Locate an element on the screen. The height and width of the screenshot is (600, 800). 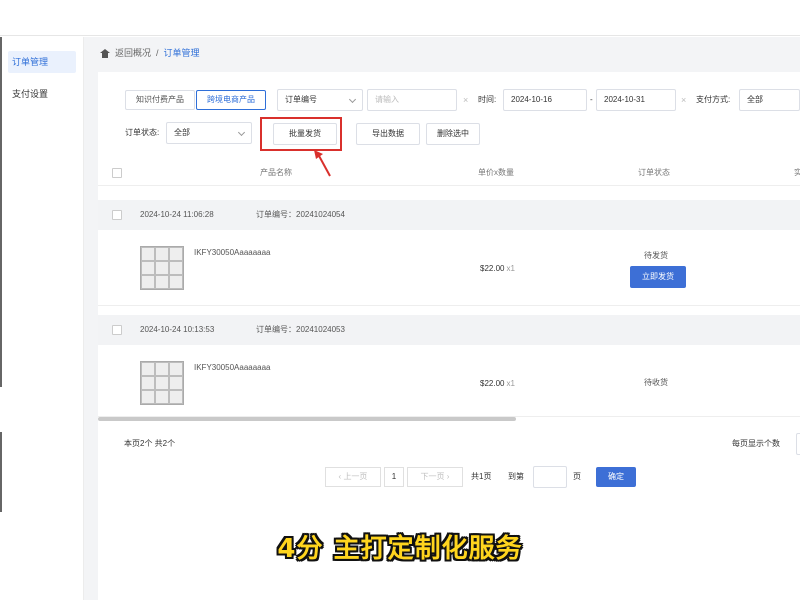
goto-page-input is located at coordinates (550, 477).